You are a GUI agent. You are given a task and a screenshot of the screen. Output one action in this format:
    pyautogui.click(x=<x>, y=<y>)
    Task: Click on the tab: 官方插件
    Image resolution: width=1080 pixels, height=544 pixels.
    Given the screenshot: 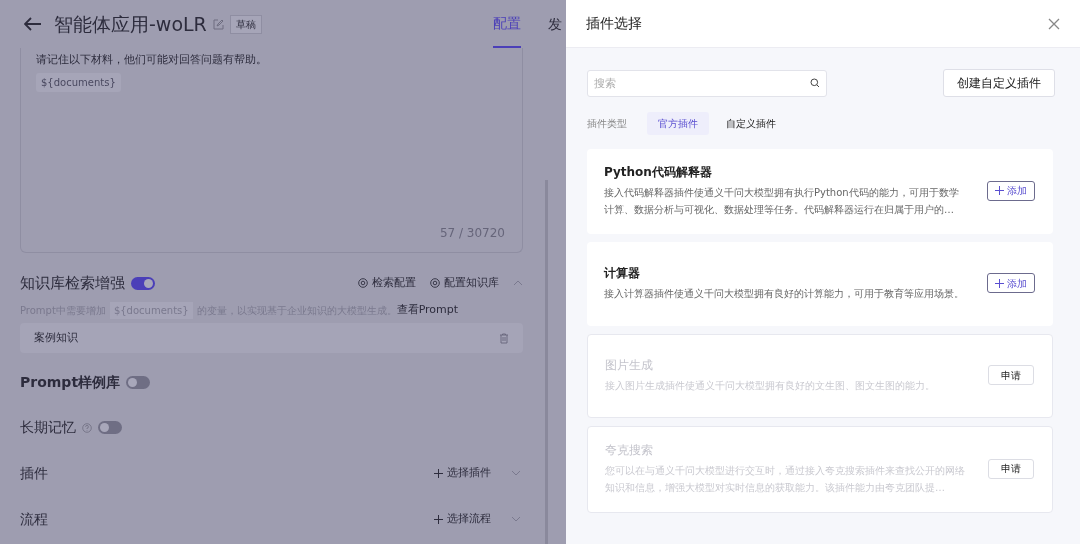 What is the action you would take?
    pyautogui.click(x=678, y=123)
    